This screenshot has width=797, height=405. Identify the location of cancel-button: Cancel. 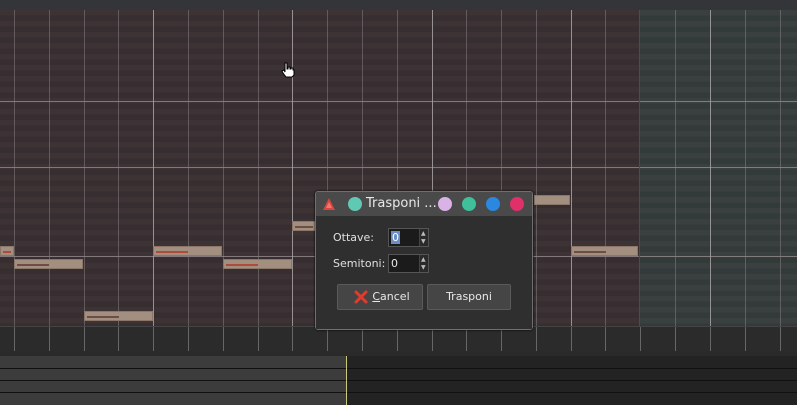
(380, 297).